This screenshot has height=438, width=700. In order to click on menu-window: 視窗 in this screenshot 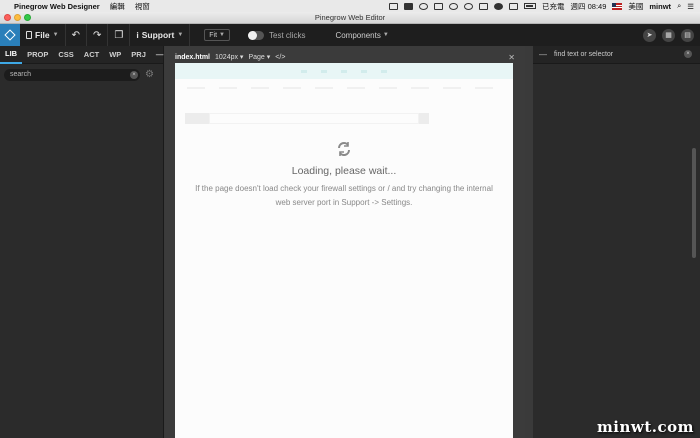, I will do `click(142, 6)`.